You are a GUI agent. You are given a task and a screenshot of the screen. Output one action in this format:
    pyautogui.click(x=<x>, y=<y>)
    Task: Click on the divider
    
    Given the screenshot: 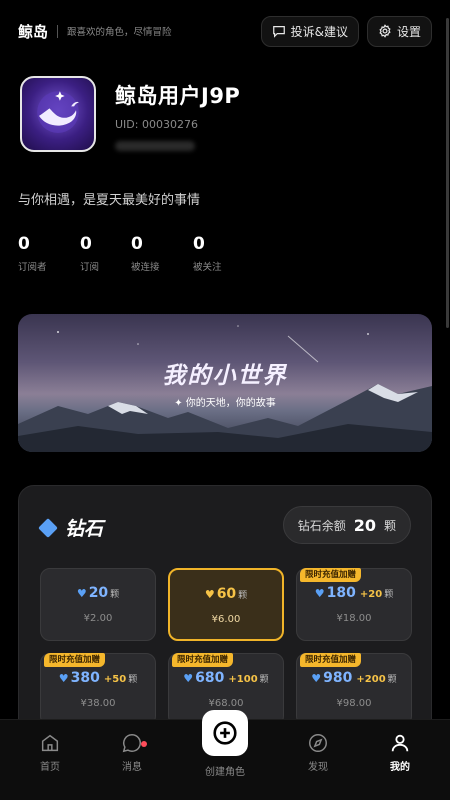 What is the action you would take?
    pyautogui.click(x=58, y=31)
    